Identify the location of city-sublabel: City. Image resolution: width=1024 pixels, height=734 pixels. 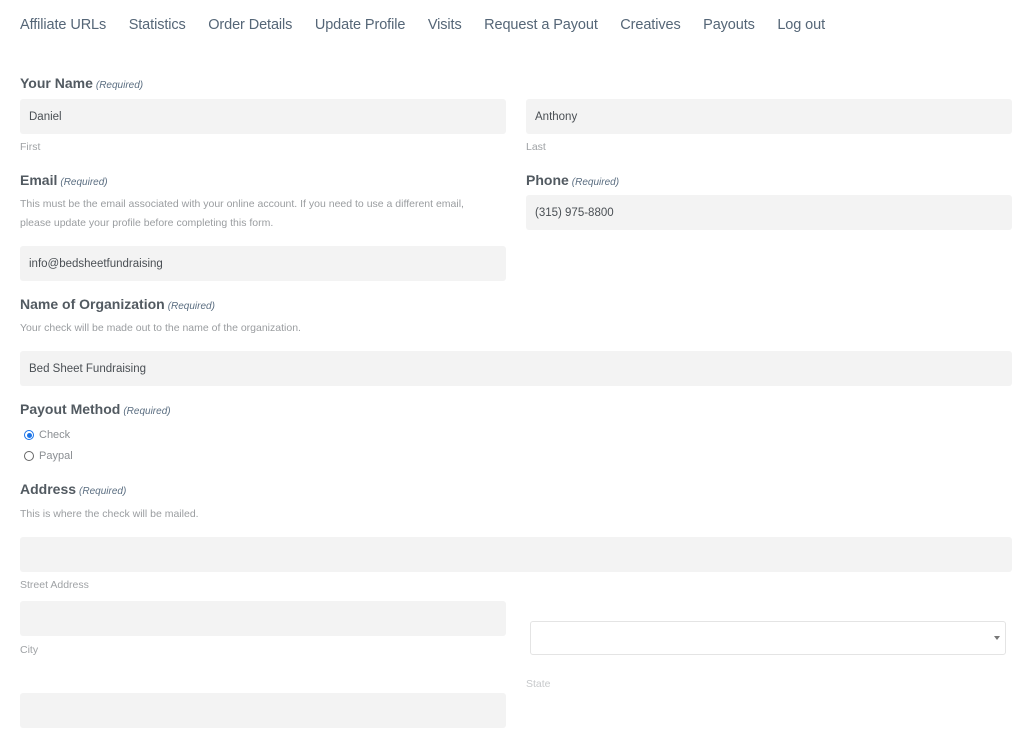
(29, 650).